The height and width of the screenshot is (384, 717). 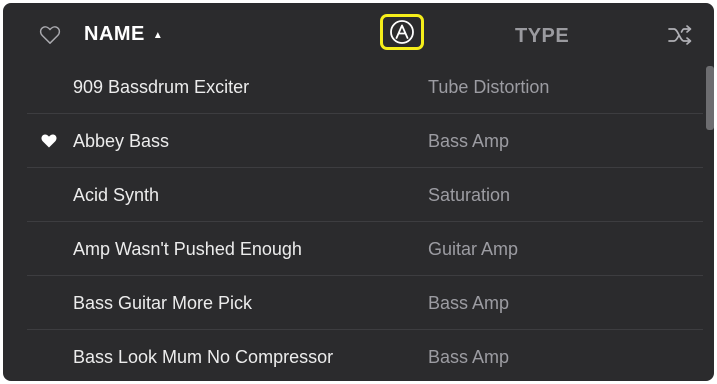 I want to click on preset-type: Guitar Amp, so click(x=473, y=249).